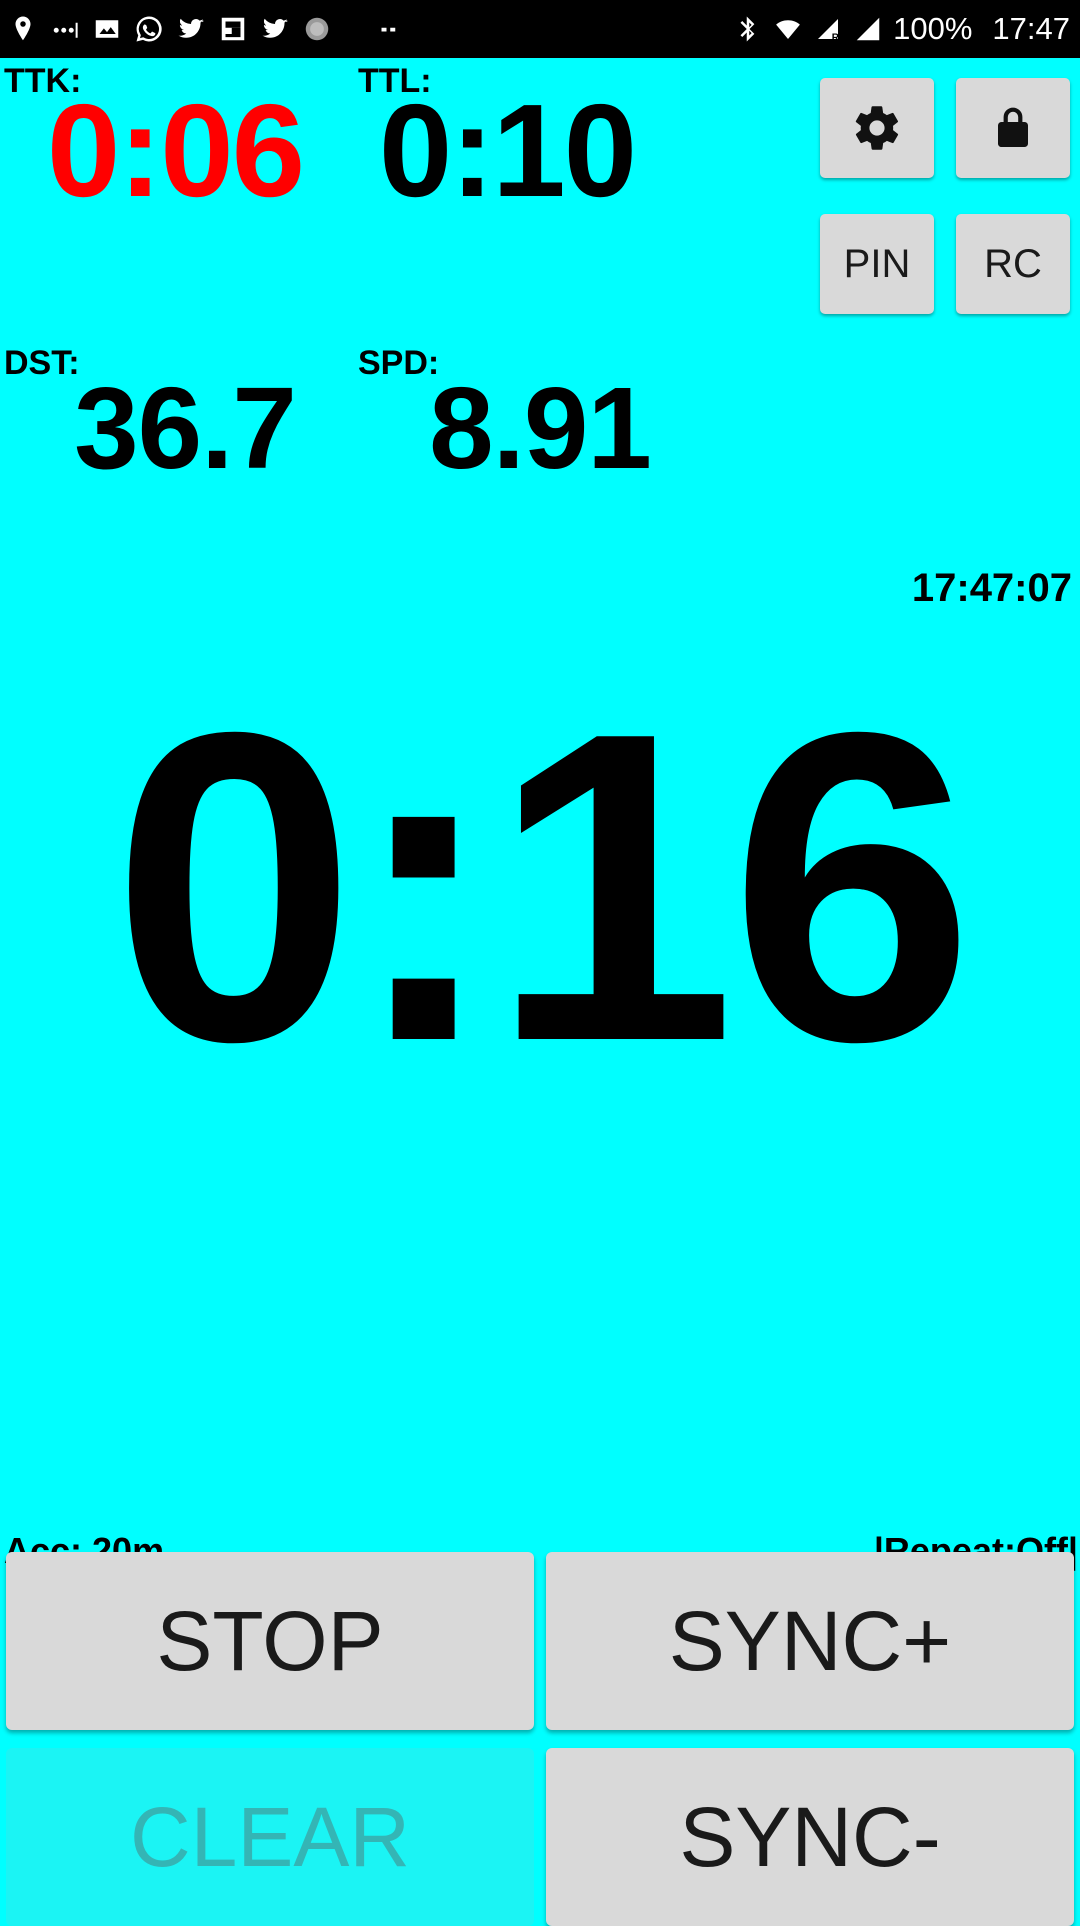 The image size is (1080, 1926). Describe the element at coordinates (540, 428) in the screenshot. I see `spd-value: 8.91` at that location.